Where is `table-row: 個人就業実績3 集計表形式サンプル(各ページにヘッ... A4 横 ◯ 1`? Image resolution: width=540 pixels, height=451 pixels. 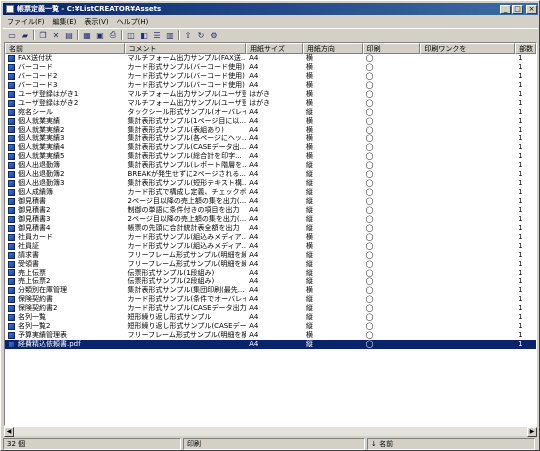
table-row: 個人就業実績3 集計表形式サンプル(各ページにヘッ... A4 横 ◯ 1 is located at coordinates (270, 138).